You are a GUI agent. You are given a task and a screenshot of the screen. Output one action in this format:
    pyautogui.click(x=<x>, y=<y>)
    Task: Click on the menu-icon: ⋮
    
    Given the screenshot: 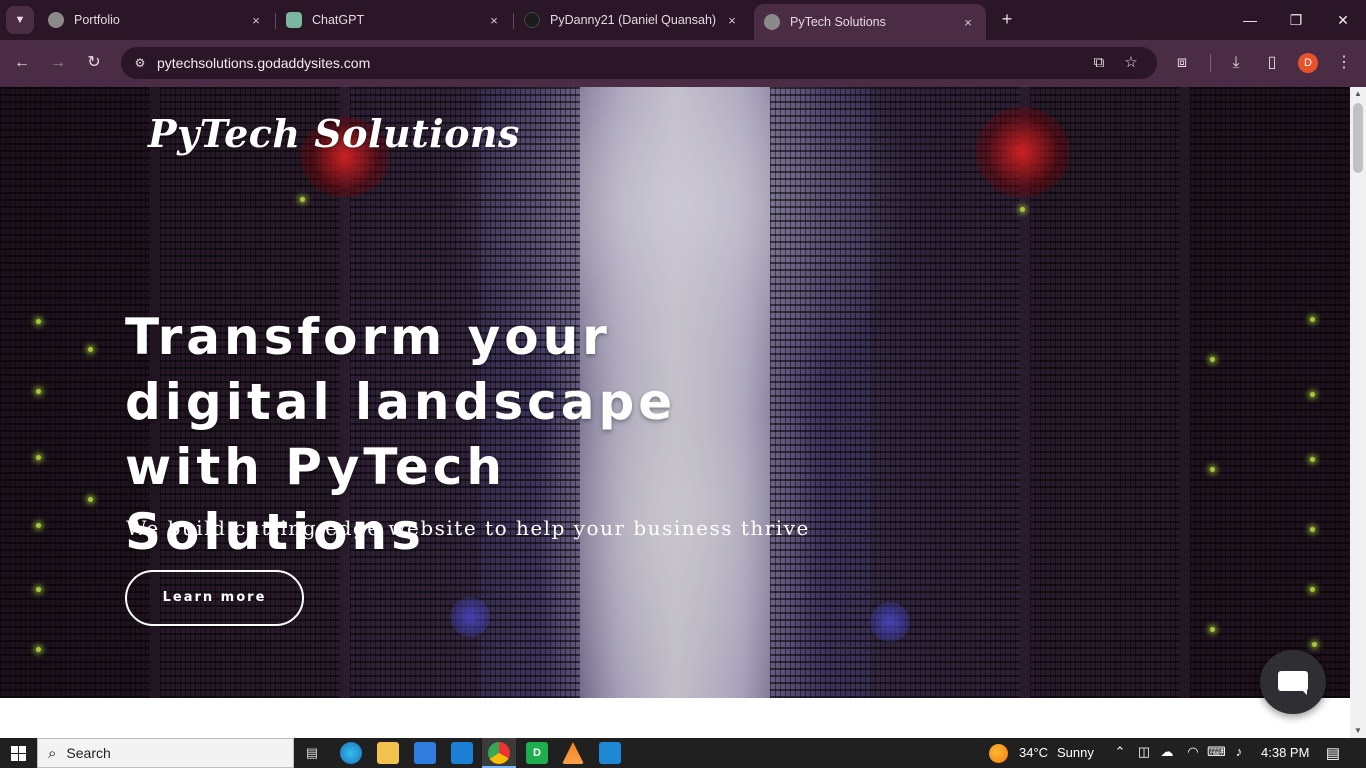 What is the action you would take?
    pyautogui.click(x=1344, y=63)
    